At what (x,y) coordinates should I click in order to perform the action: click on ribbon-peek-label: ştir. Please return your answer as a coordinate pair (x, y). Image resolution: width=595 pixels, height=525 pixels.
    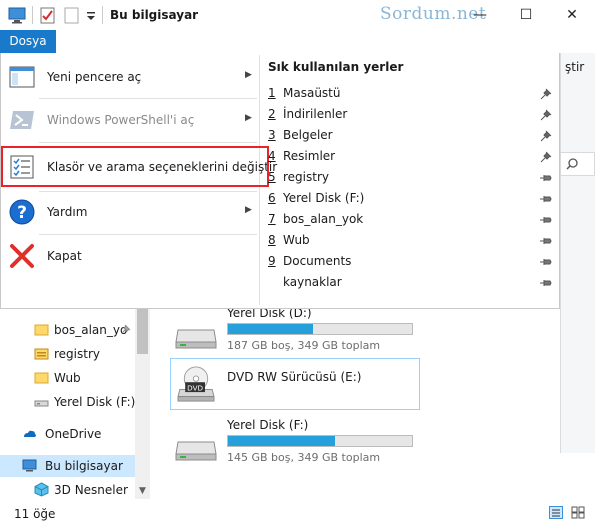
    Looking at the image, I should click on (575, 67).